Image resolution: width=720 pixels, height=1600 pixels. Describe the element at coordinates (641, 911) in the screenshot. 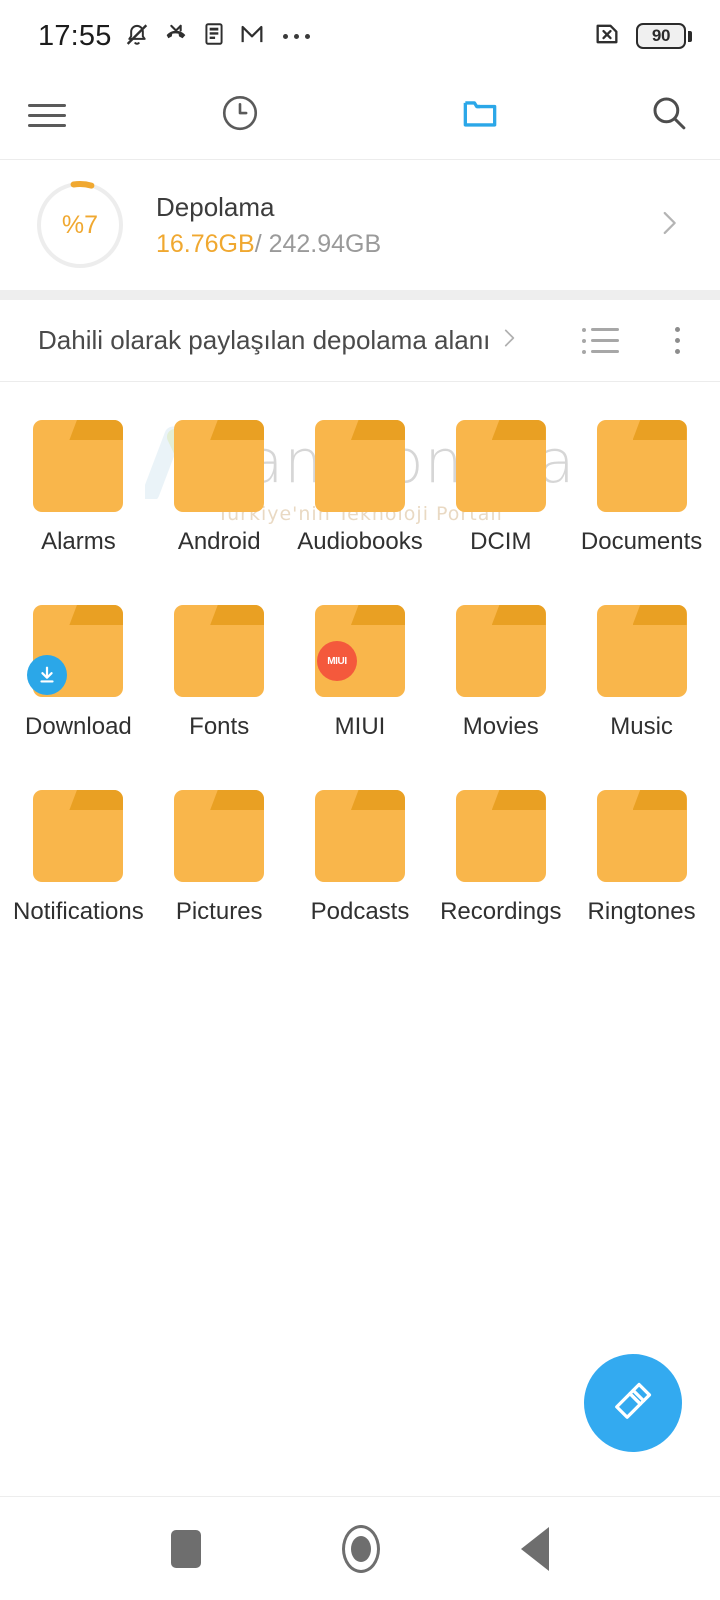

I see `folder-label: Ringtones` at that location.